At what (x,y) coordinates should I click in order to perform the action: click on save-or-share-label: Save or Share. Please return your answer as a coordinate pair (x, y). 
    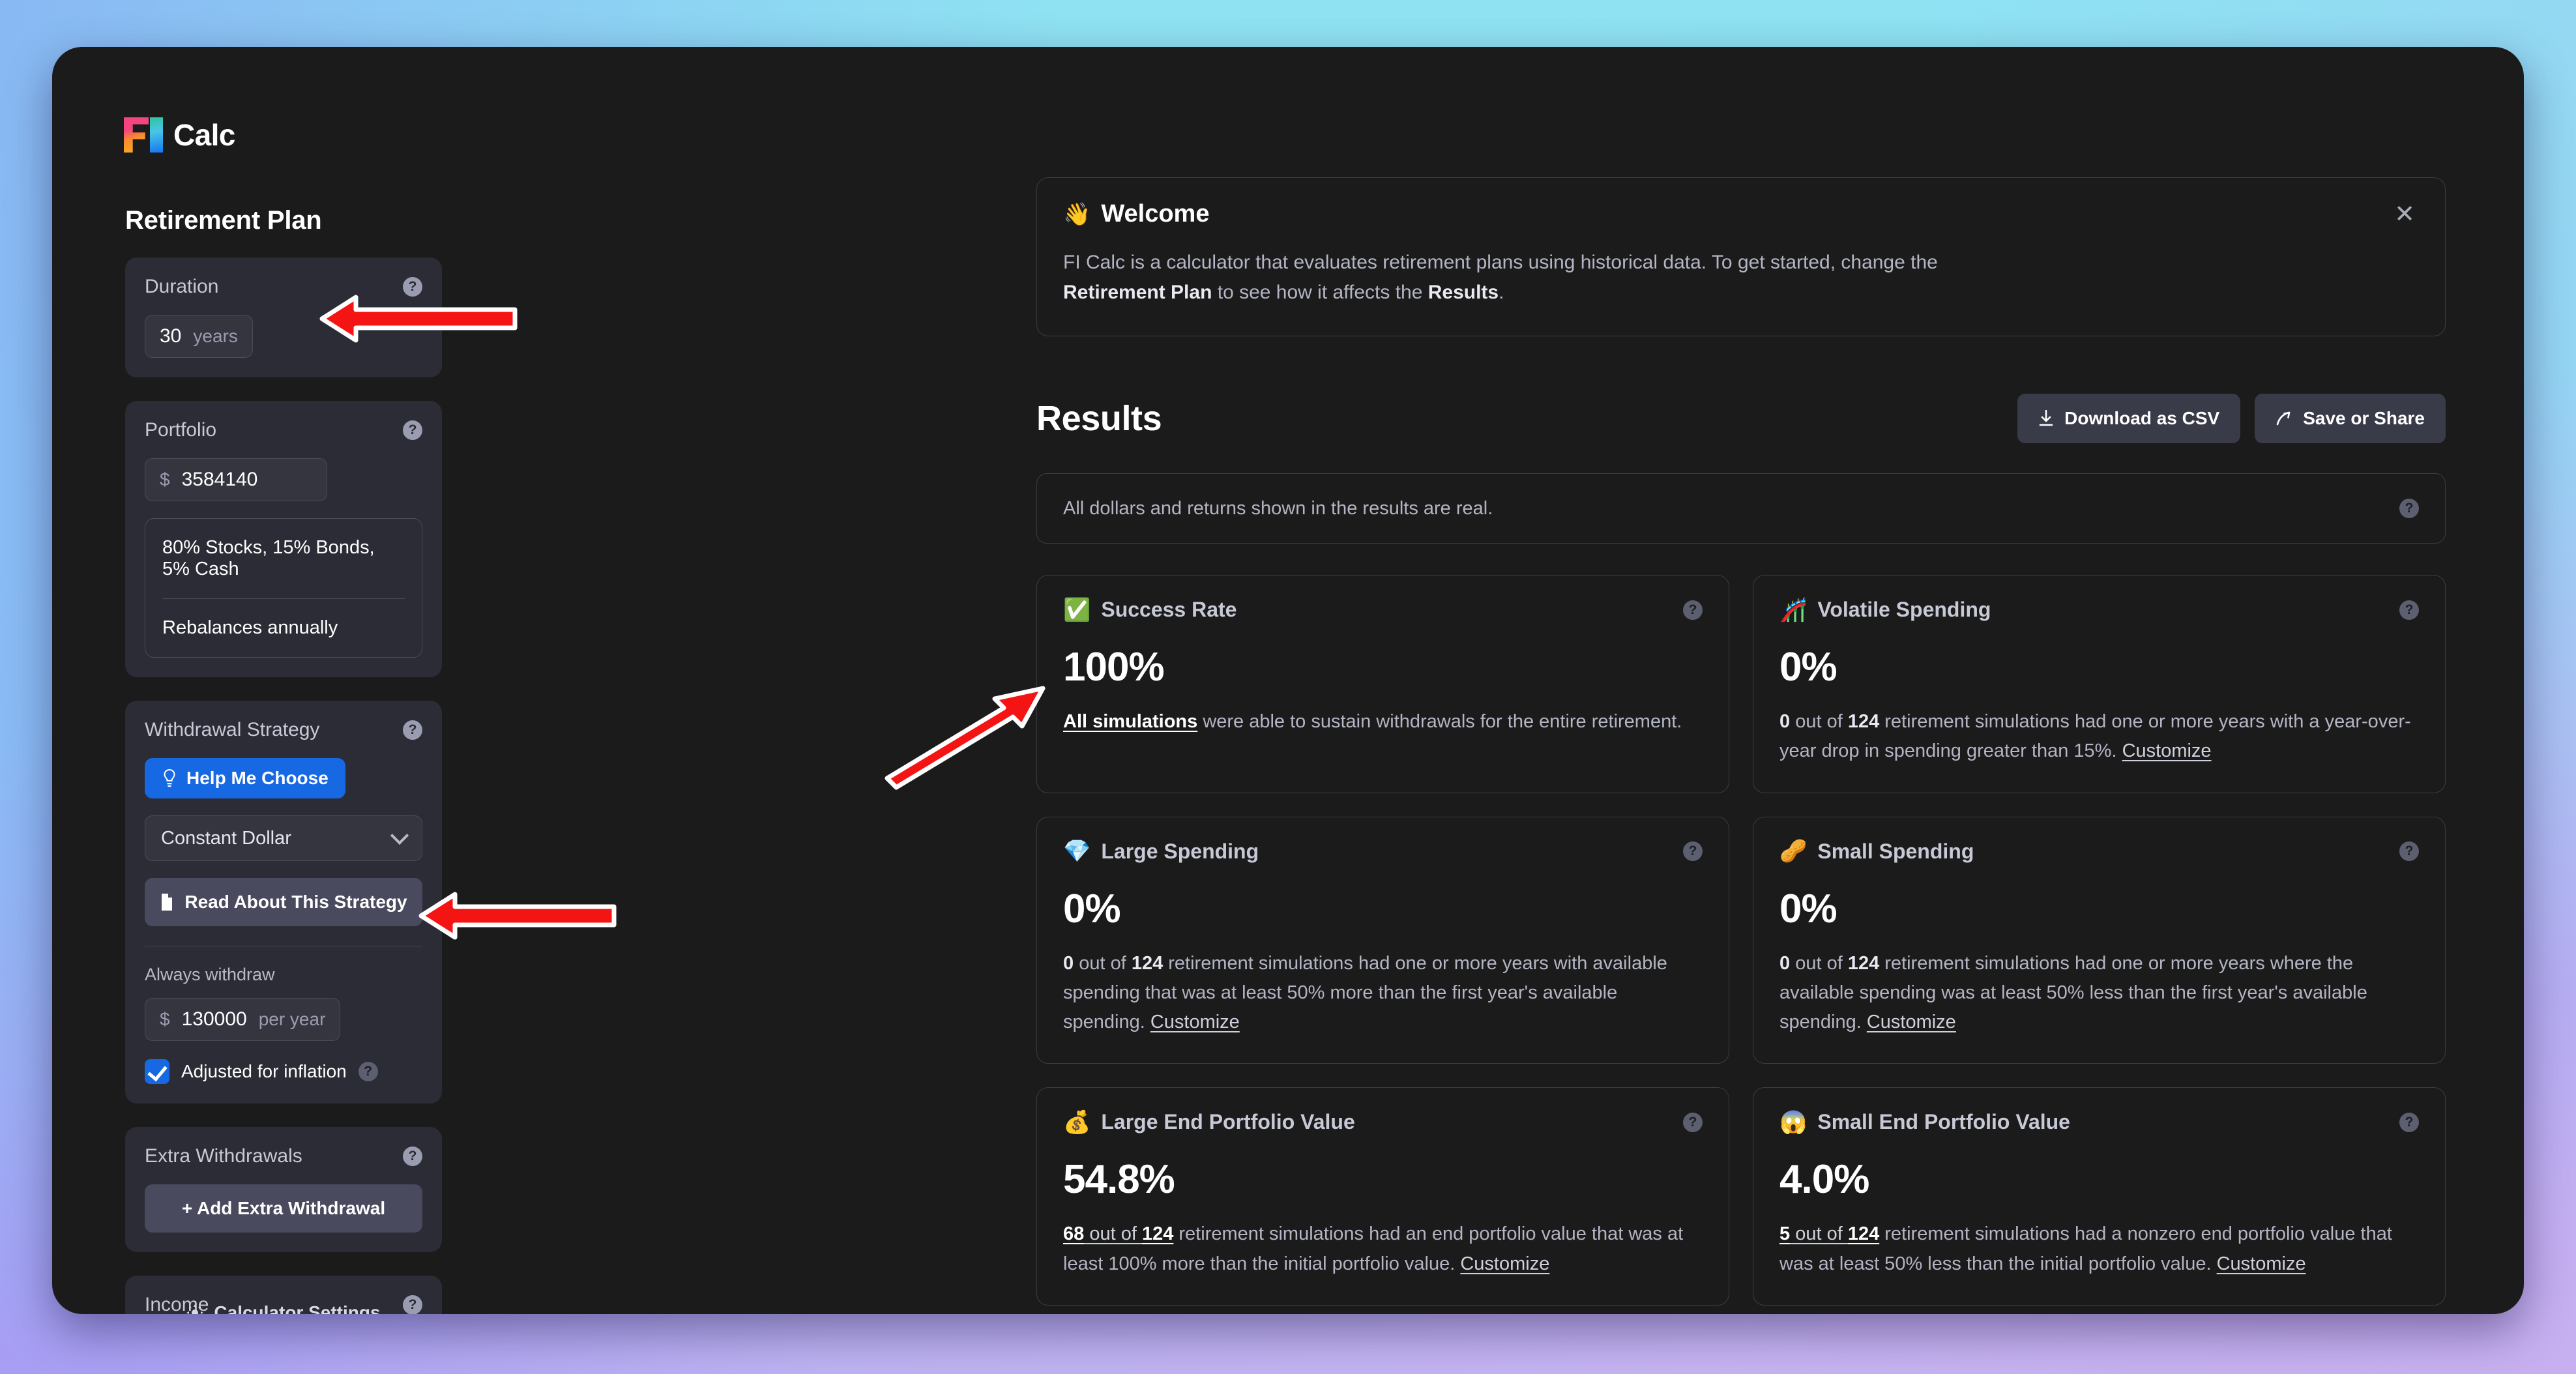
    Looking at the image, I should click on (2364, 419).